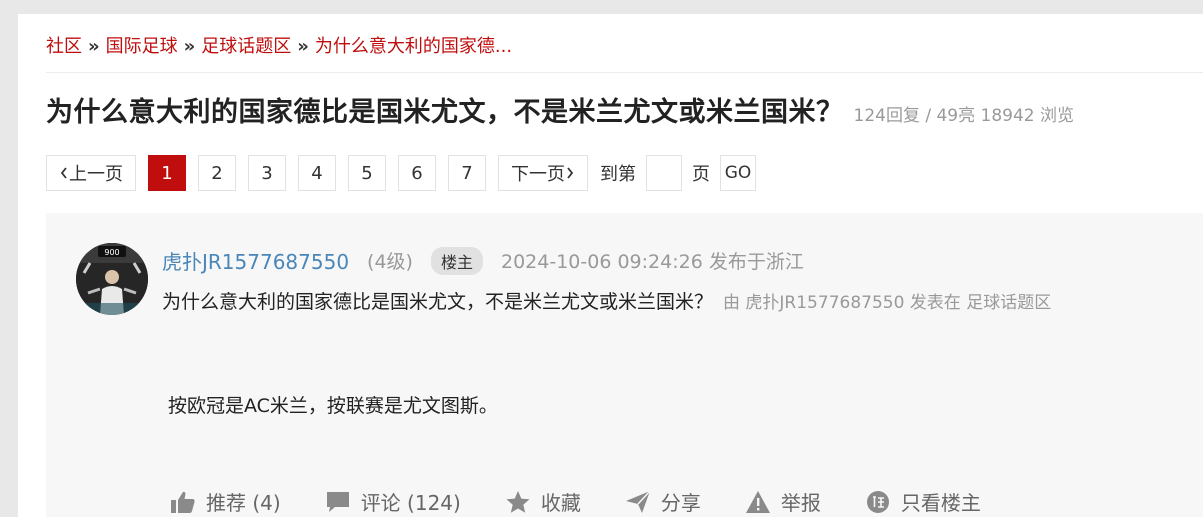  I want to click on next-page-label: 下一页, so click(538, 174).